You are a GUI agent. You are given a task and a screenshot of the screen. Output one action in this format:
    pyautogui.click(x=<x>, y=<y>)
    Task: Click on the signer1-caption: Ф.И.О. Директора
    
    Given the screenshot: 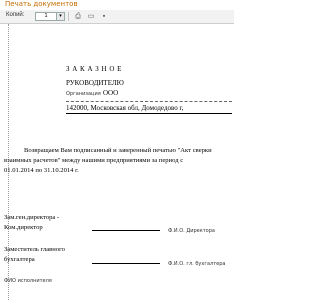 What is the action you would take?
    pyautogui.click(x=191, y=231)
    